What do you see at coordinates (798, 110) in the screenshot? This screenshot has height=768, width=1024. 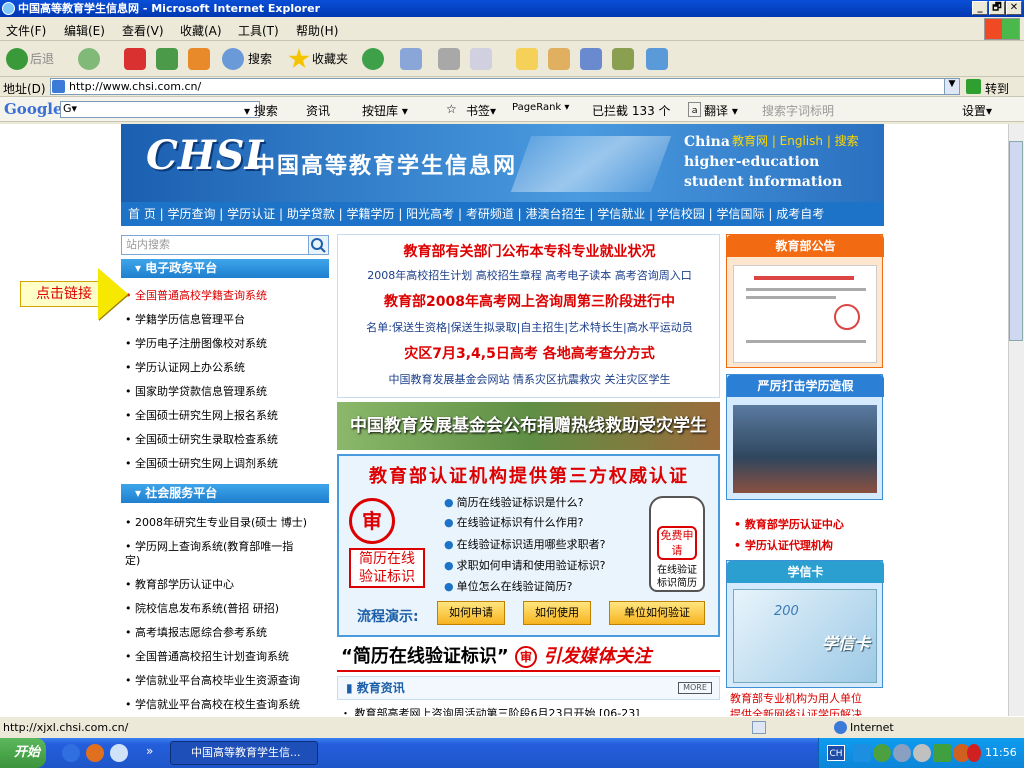 I see `highlight-terms-button: 搜索字词标明` at bounding box center [798, 110].